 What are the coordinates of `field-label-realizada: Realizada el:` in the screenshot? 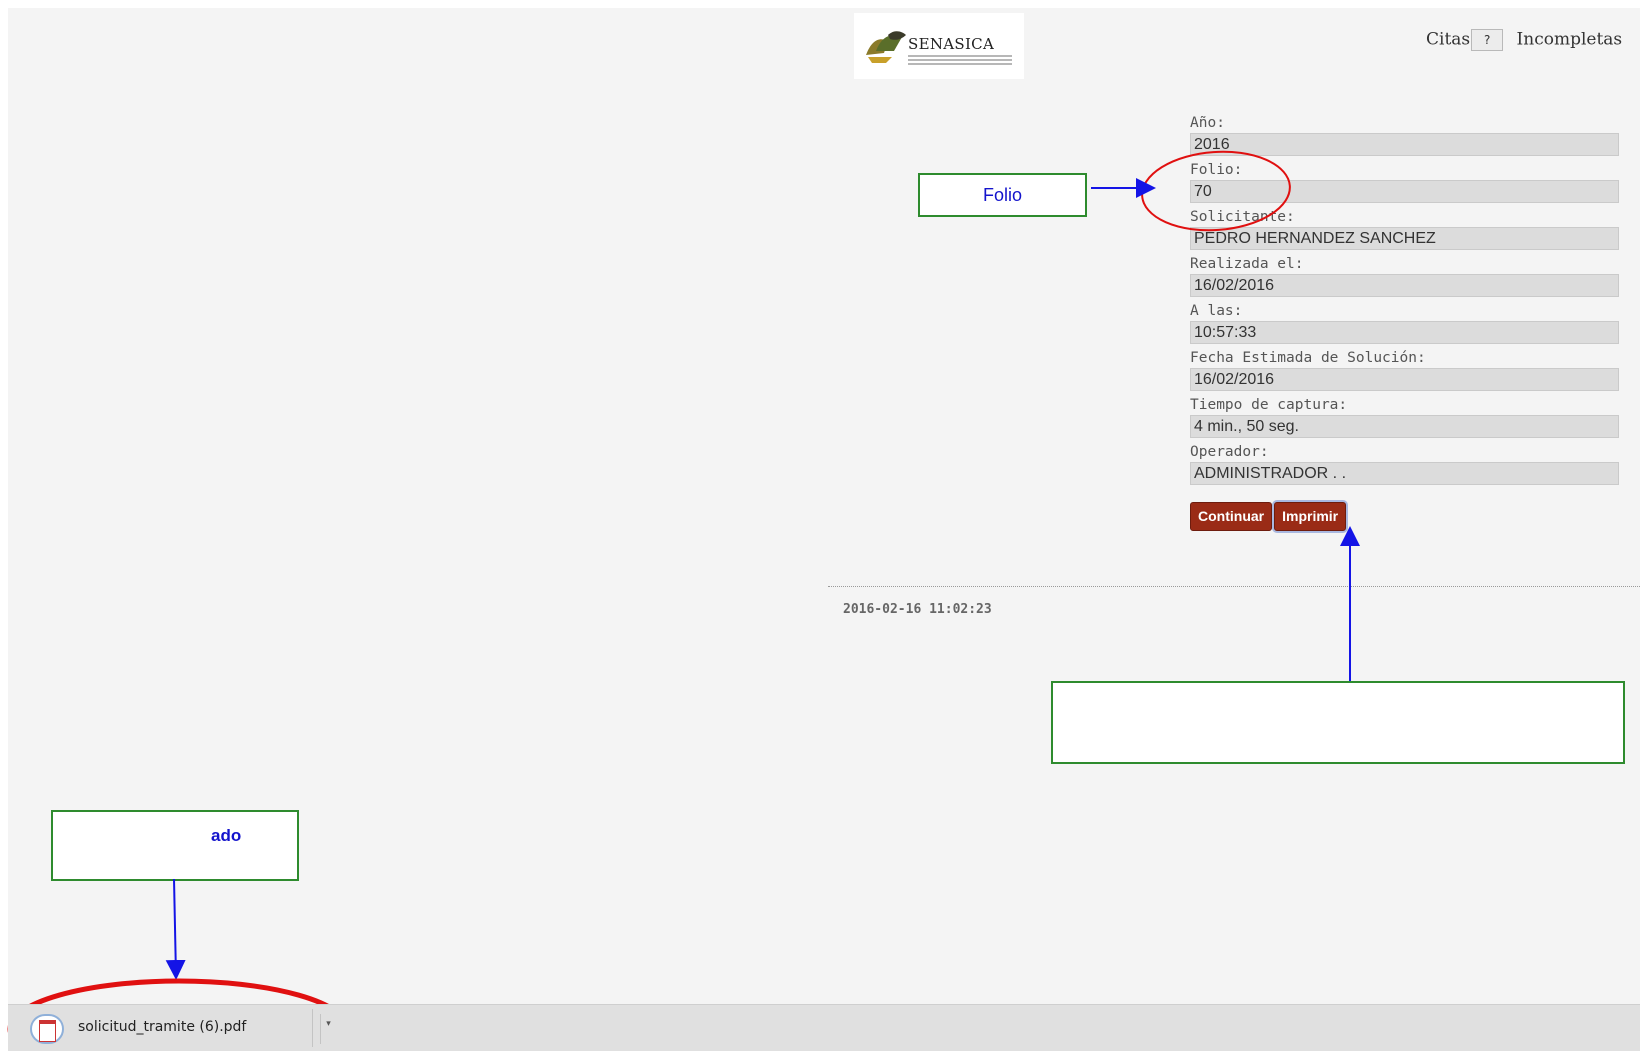 It's located at (1247, 264).